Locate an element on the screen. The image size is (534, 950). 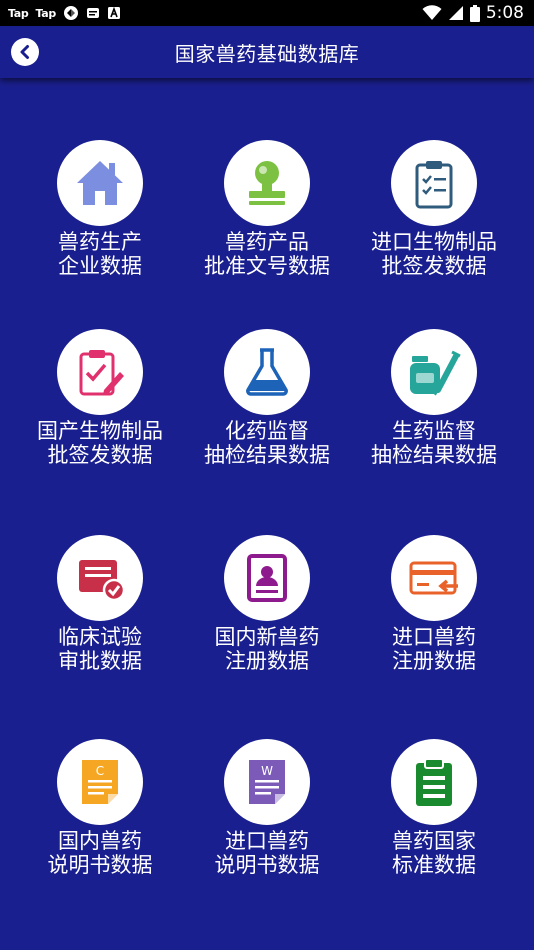
status-system: 5:08 is located at coordinates (473, 13).